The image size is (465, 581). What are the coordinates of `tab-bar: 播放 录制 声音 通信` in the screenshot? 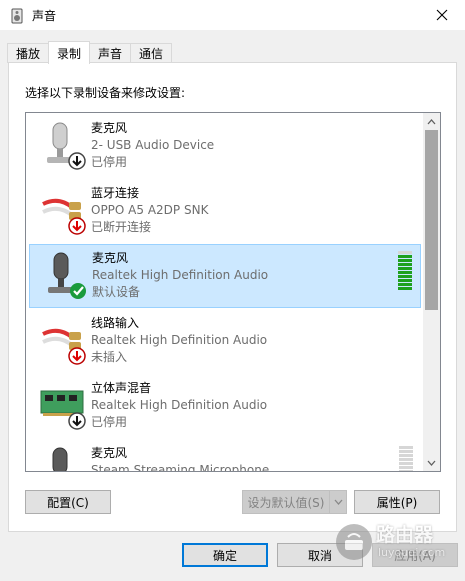 It's located at (90, 52).